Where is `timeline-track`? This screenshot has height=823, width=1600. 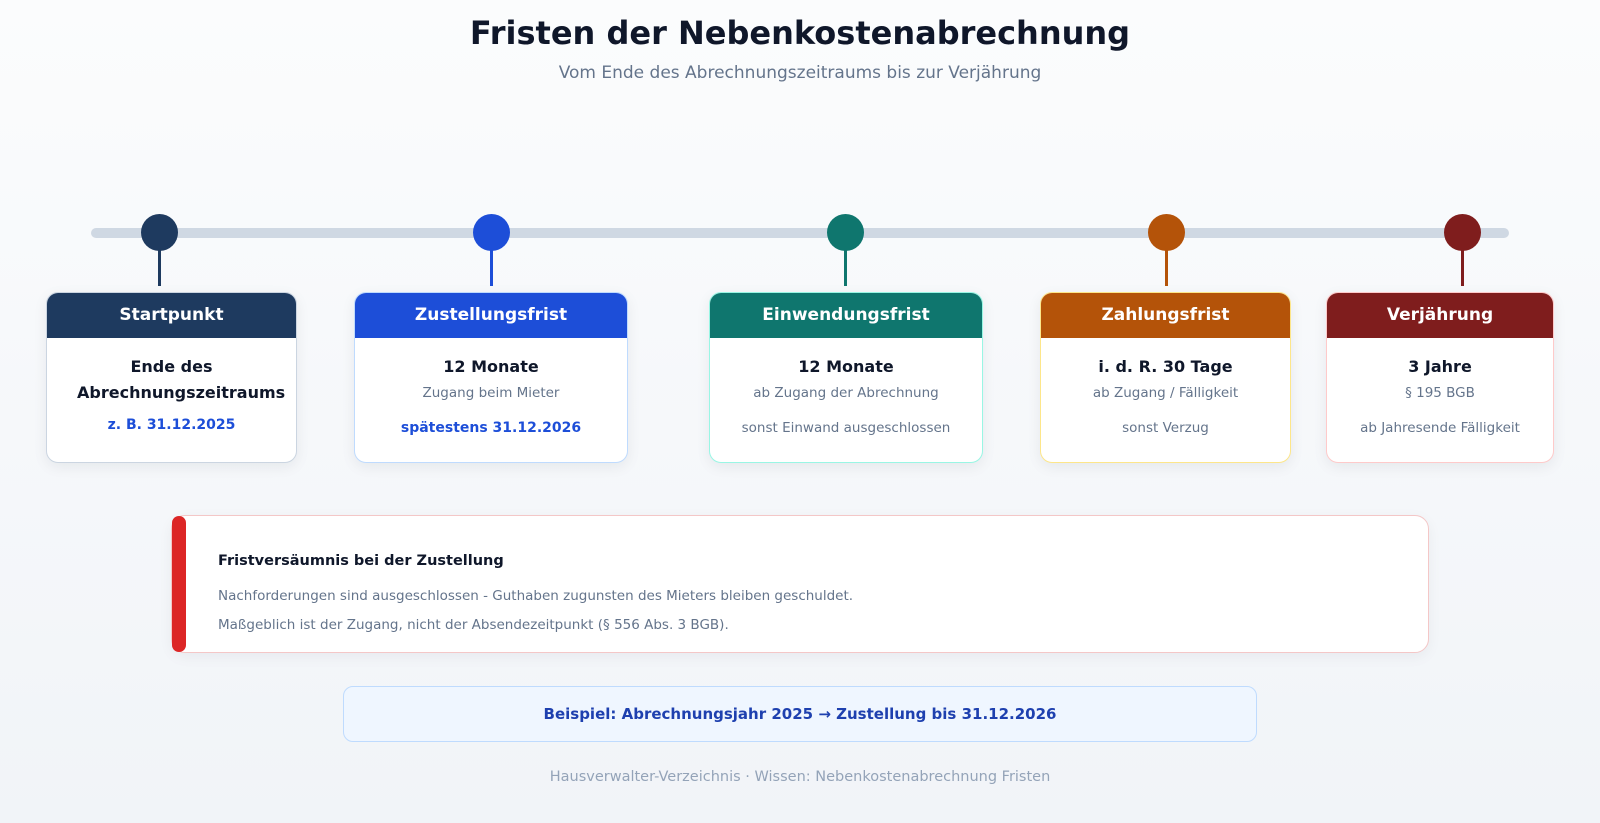 timeline-track is located at coordinates (800, 233).